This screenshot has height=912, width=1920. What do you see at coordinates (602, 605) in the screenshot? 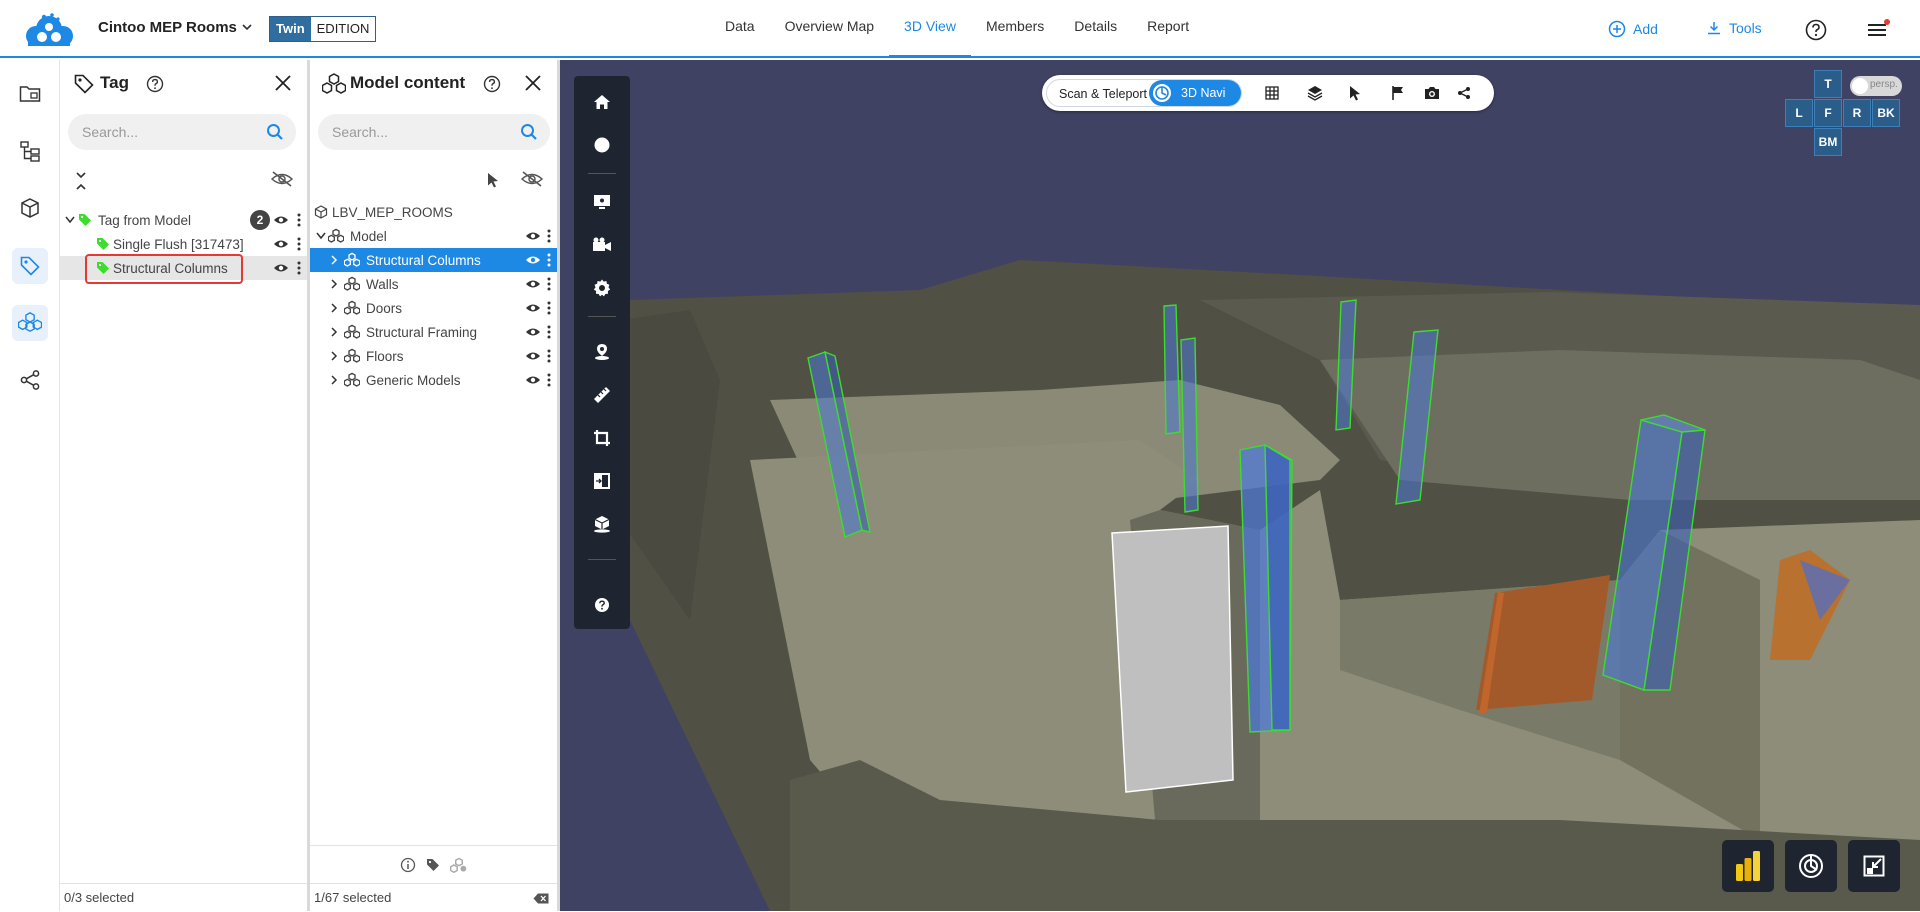
I see `viewer-help-button` at bounding box center [602, 605].